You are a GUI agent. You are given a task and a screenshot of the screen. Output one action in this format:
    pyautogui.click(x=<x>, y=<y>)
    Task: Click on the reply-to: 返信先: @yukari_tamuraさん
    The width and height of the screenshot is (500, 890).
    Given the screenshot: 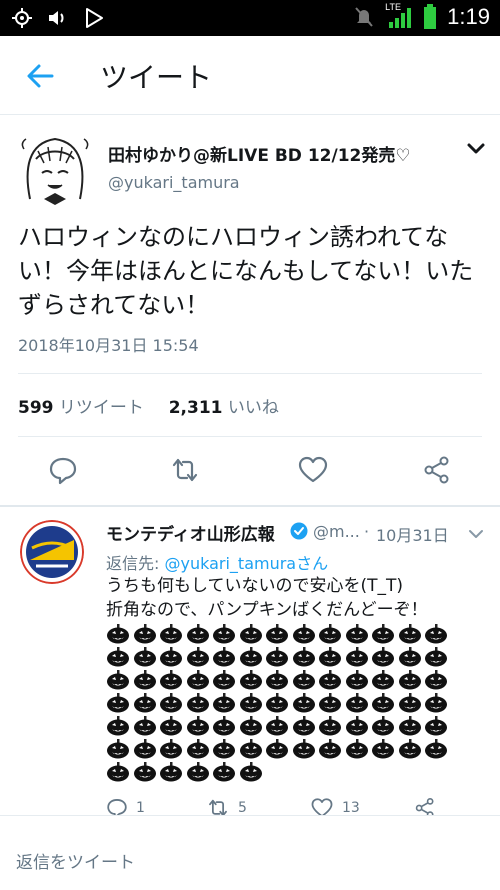 What is the action you would take?
    pyautogui.click(x=217, y=562)
    